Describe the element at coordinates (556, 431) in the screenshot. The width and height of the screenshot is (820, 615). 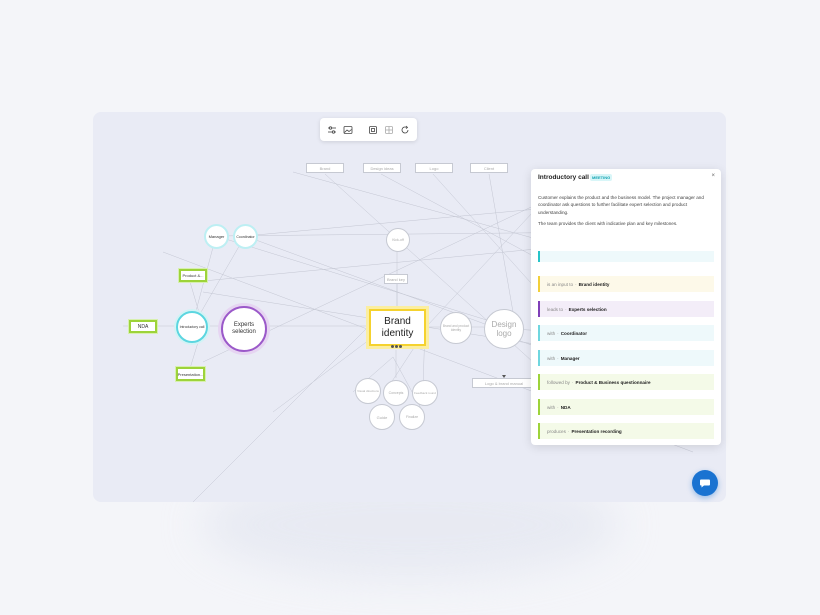
I see `relation-verb: produces` at that location.